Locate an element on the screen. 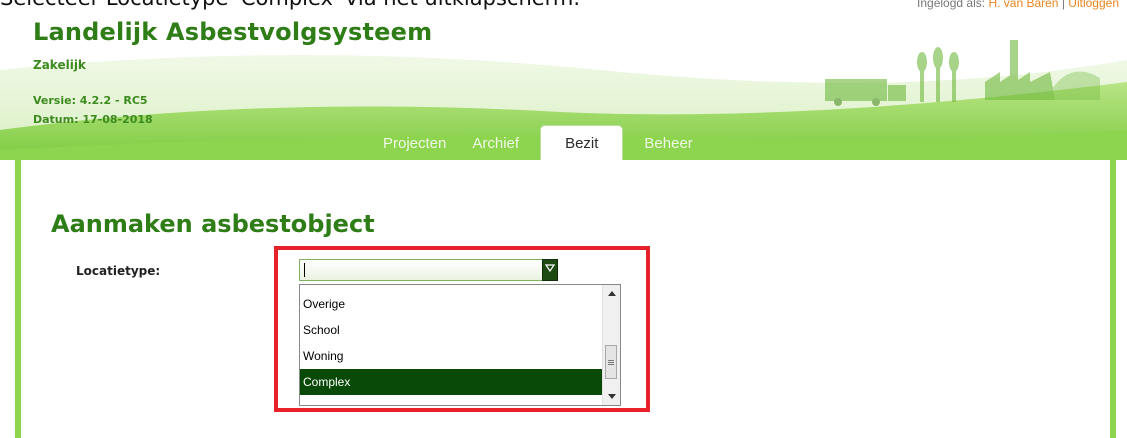  chevron-down-icon is located at coordinates (550, 268).